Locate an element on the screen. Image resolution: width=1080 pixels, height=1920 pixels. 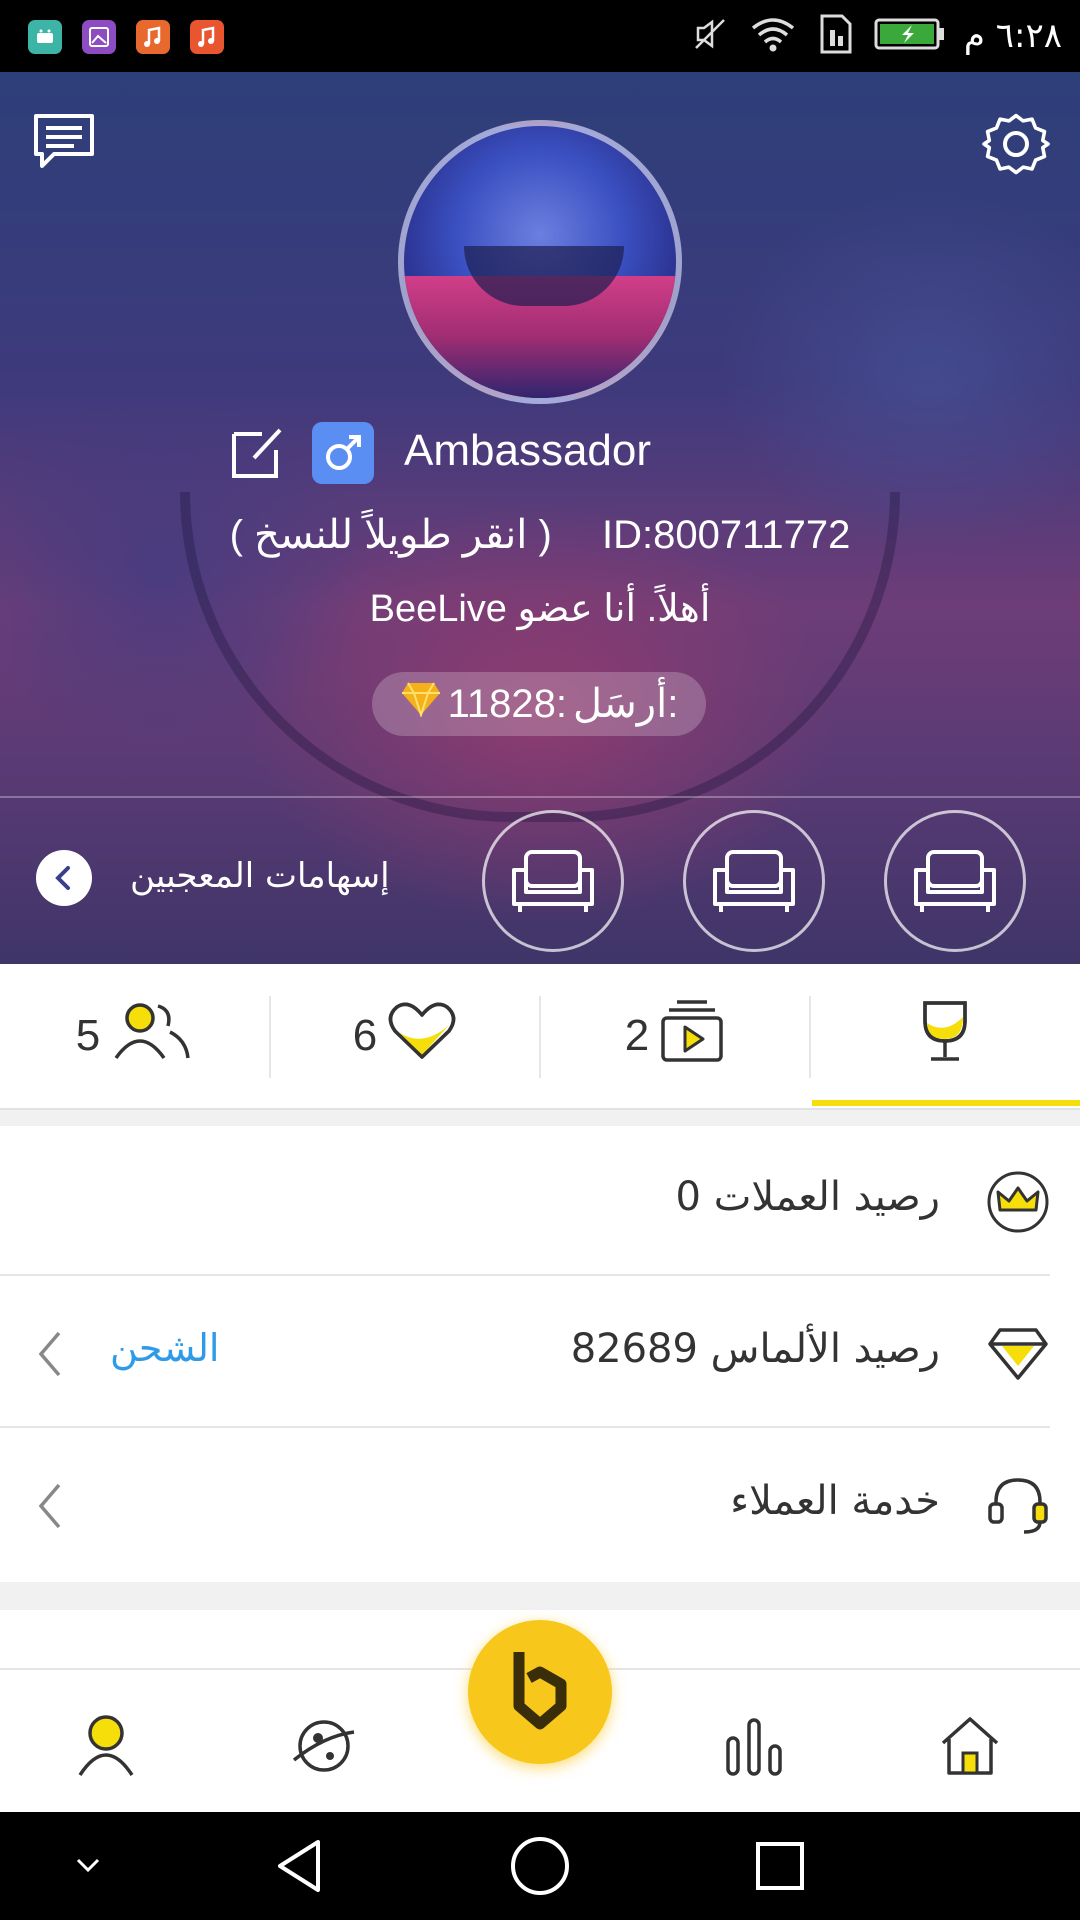
stats-tabs: 5 6 2 is located at coordinates (540, 1036).